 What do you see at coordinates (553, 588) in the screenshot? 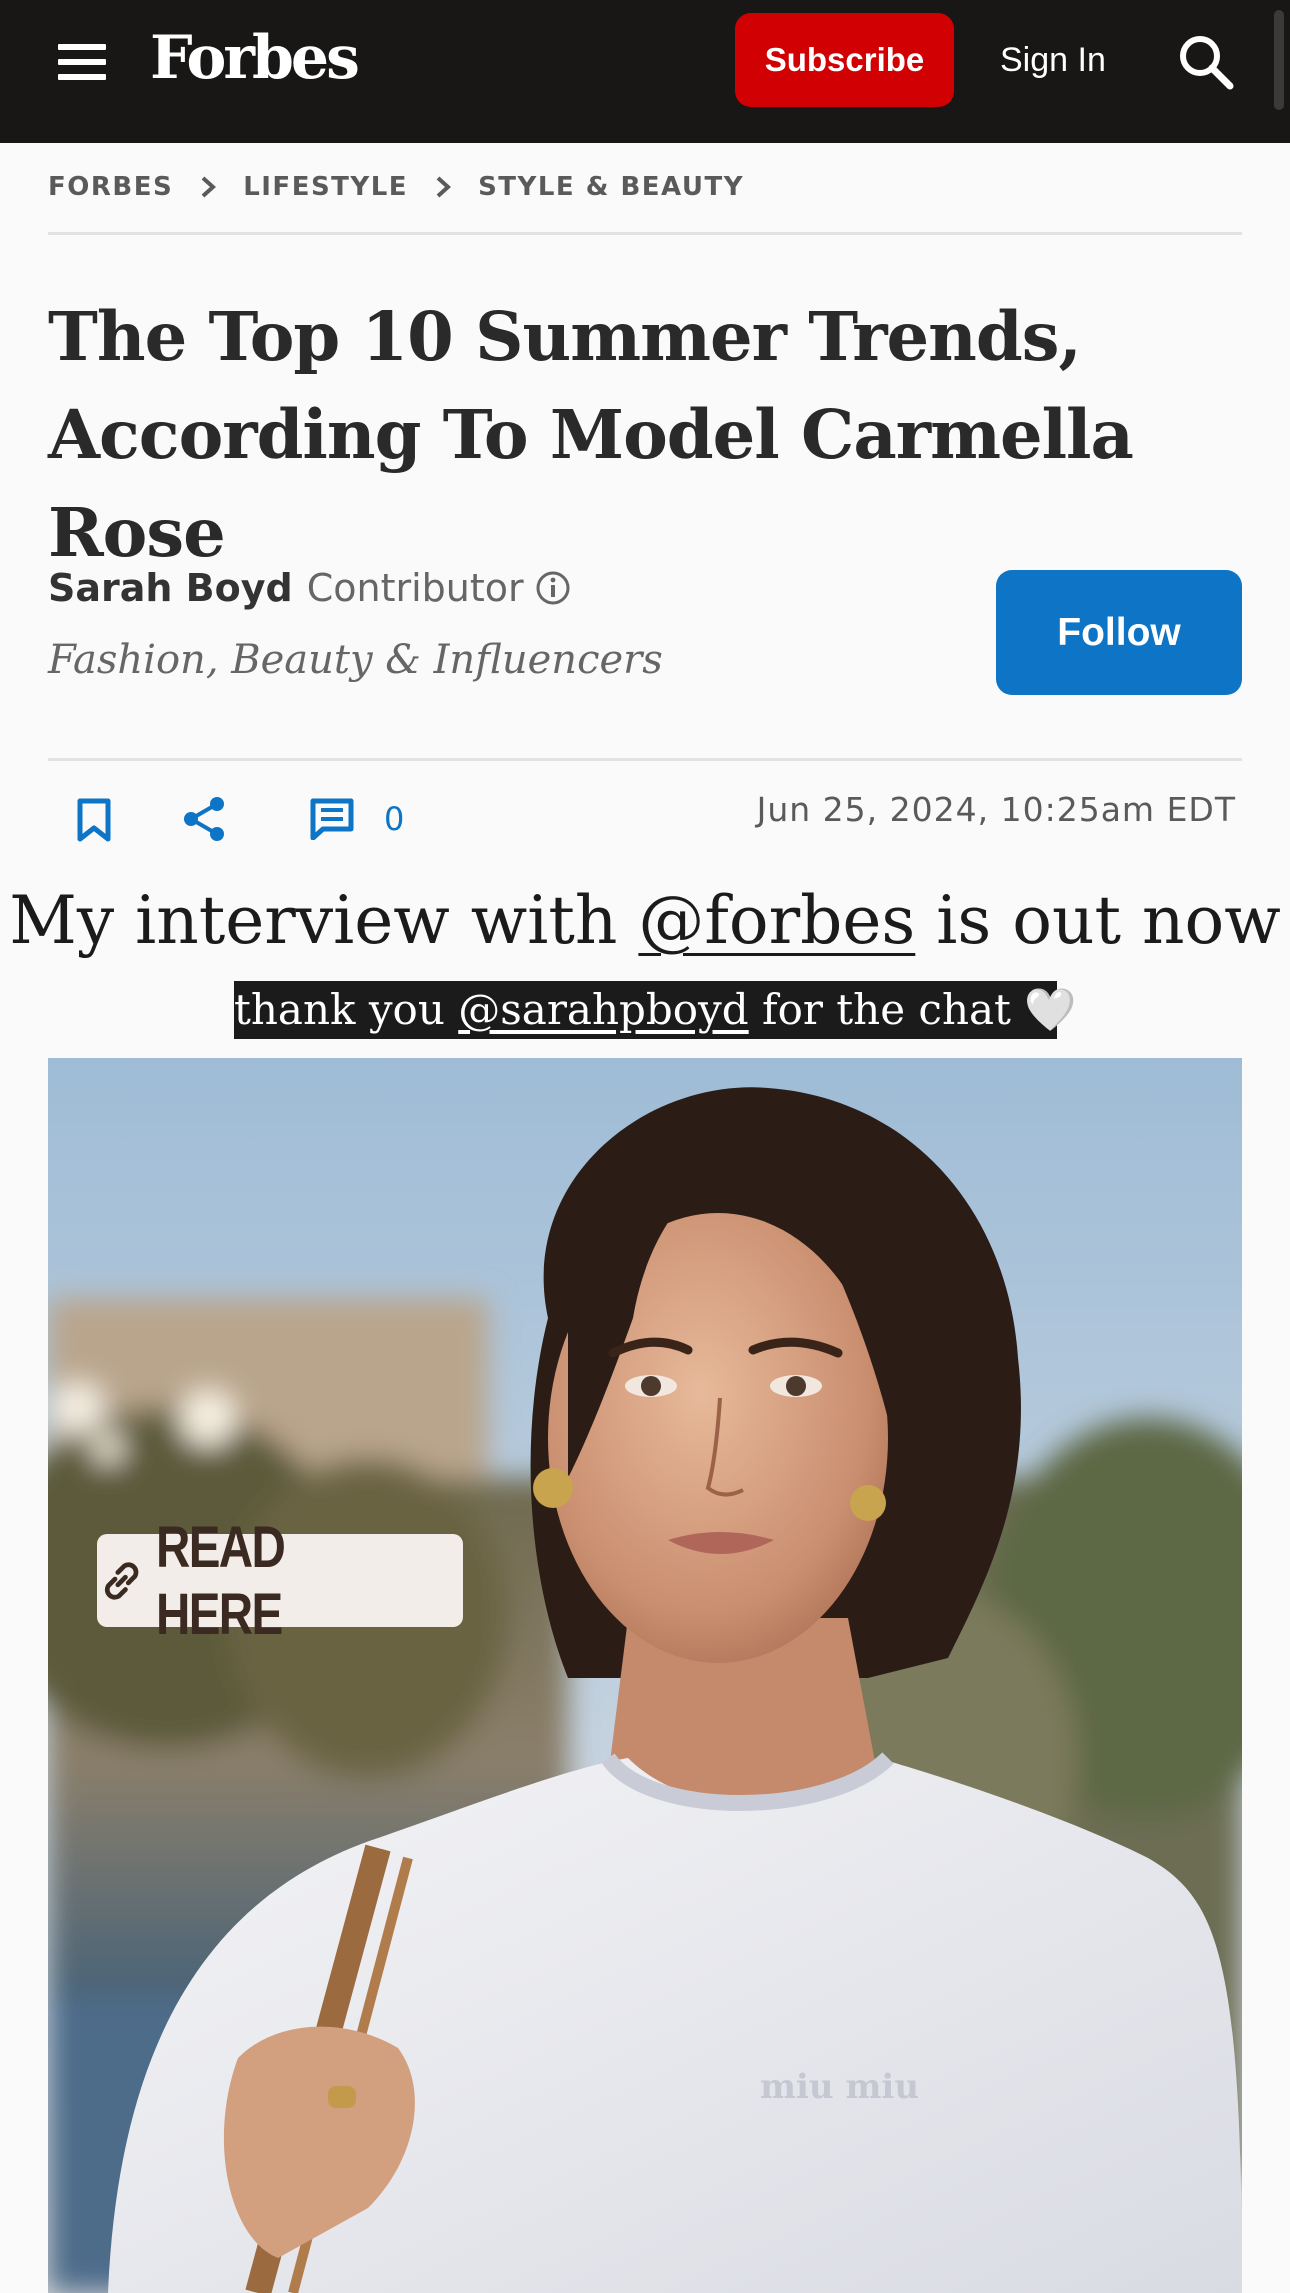
I see `info-icon` at bounding box center [553, 588].